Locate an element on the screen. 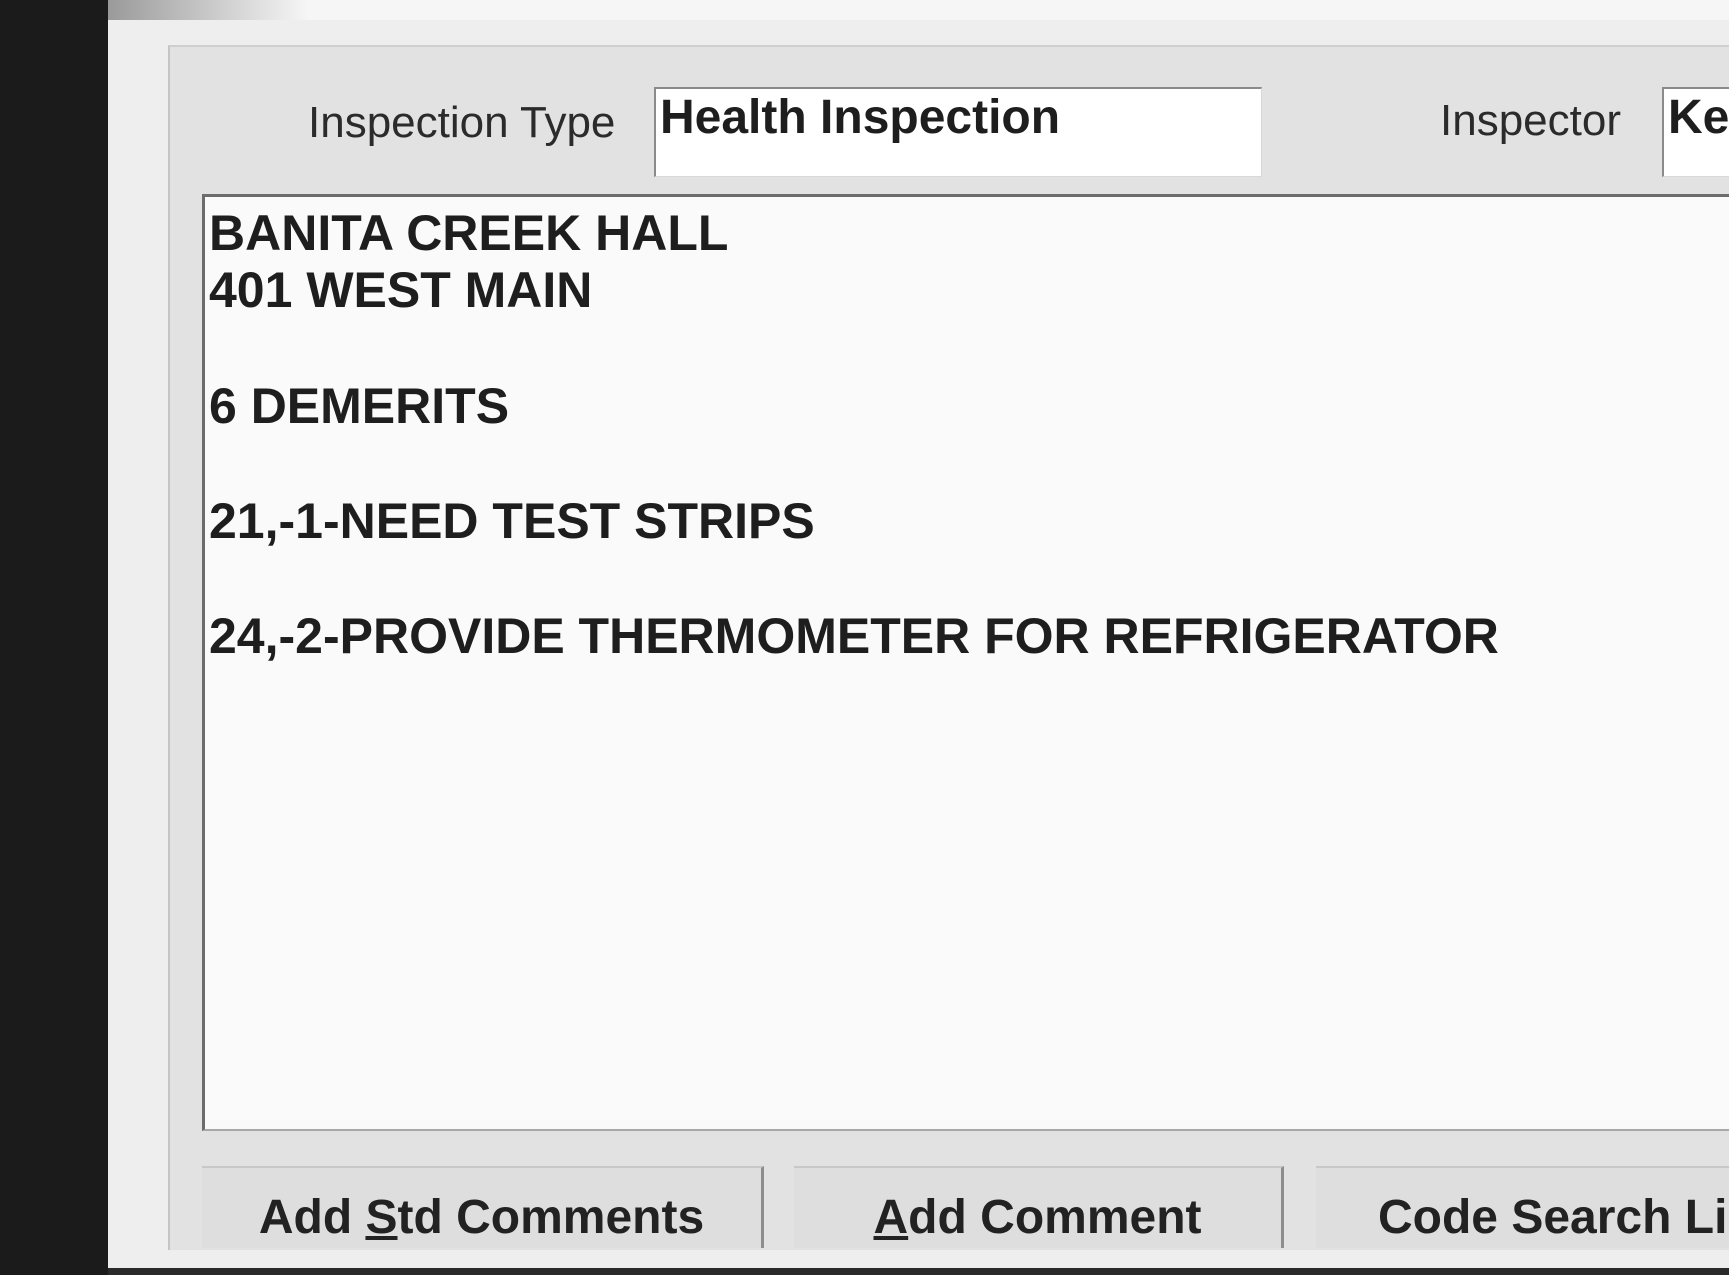 This screenshot has height=1275, width=1729. inspector-field: Ke is located at coordinates (1695, 132).